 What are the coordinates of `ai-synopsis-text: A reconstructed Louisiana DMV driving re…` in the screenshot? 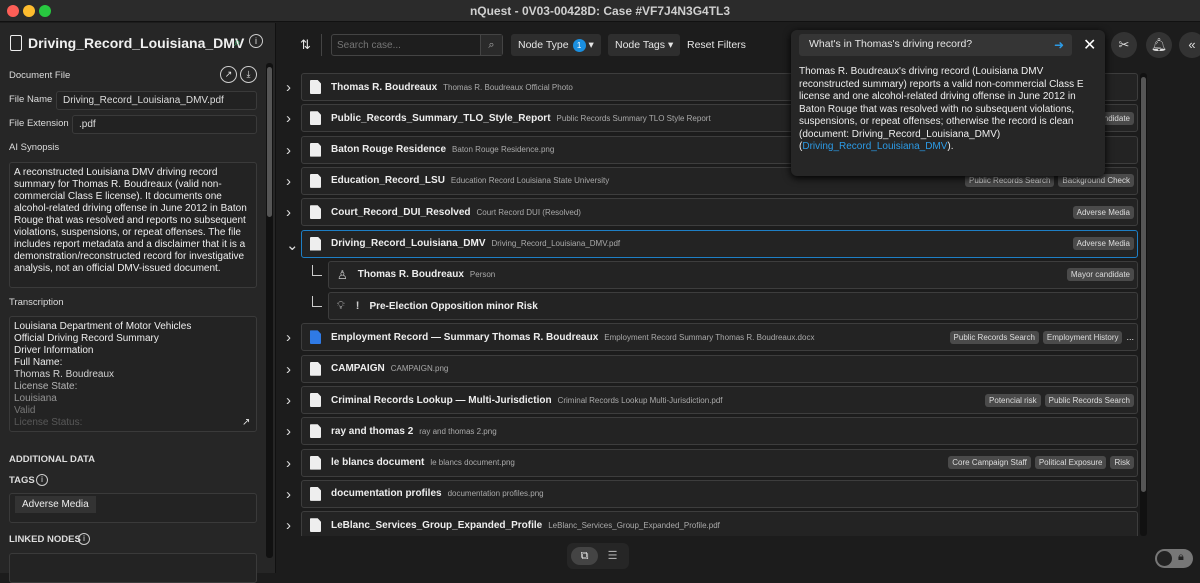 It's located at (133, 225).